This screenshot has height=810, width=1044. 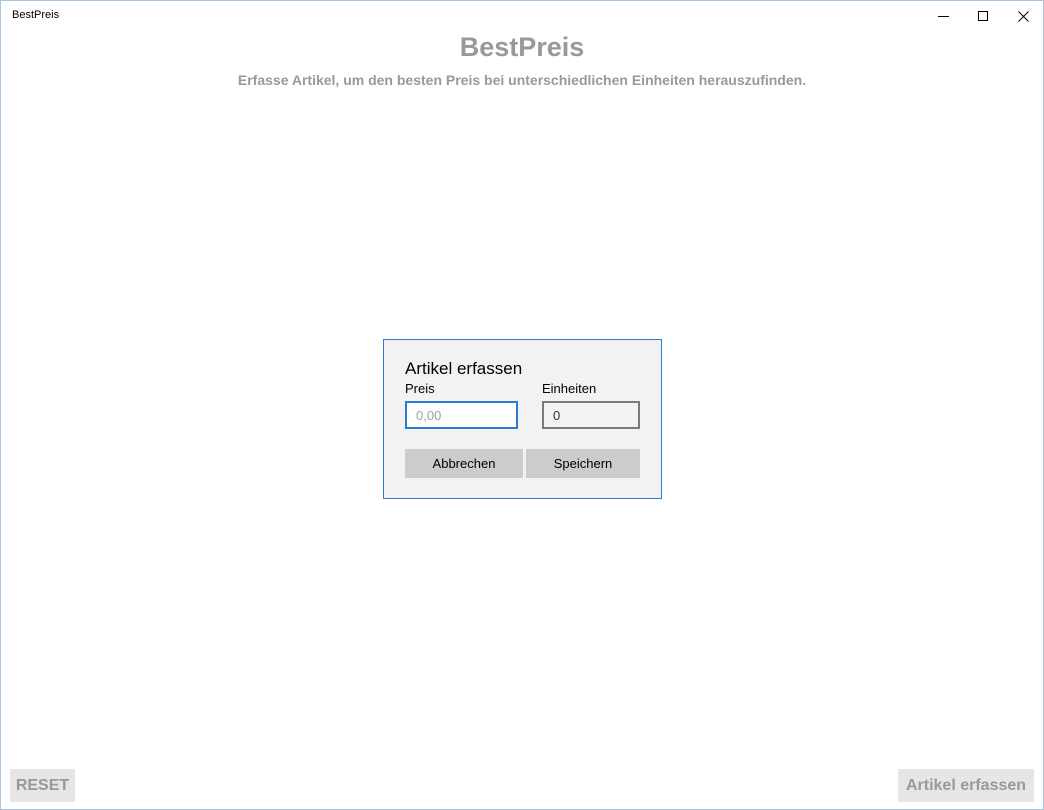 What do you see at coordinates (966, 785) in the screenshot?
I see `add-item-button: Artikel erfassen` at bounding box center [966, 785].